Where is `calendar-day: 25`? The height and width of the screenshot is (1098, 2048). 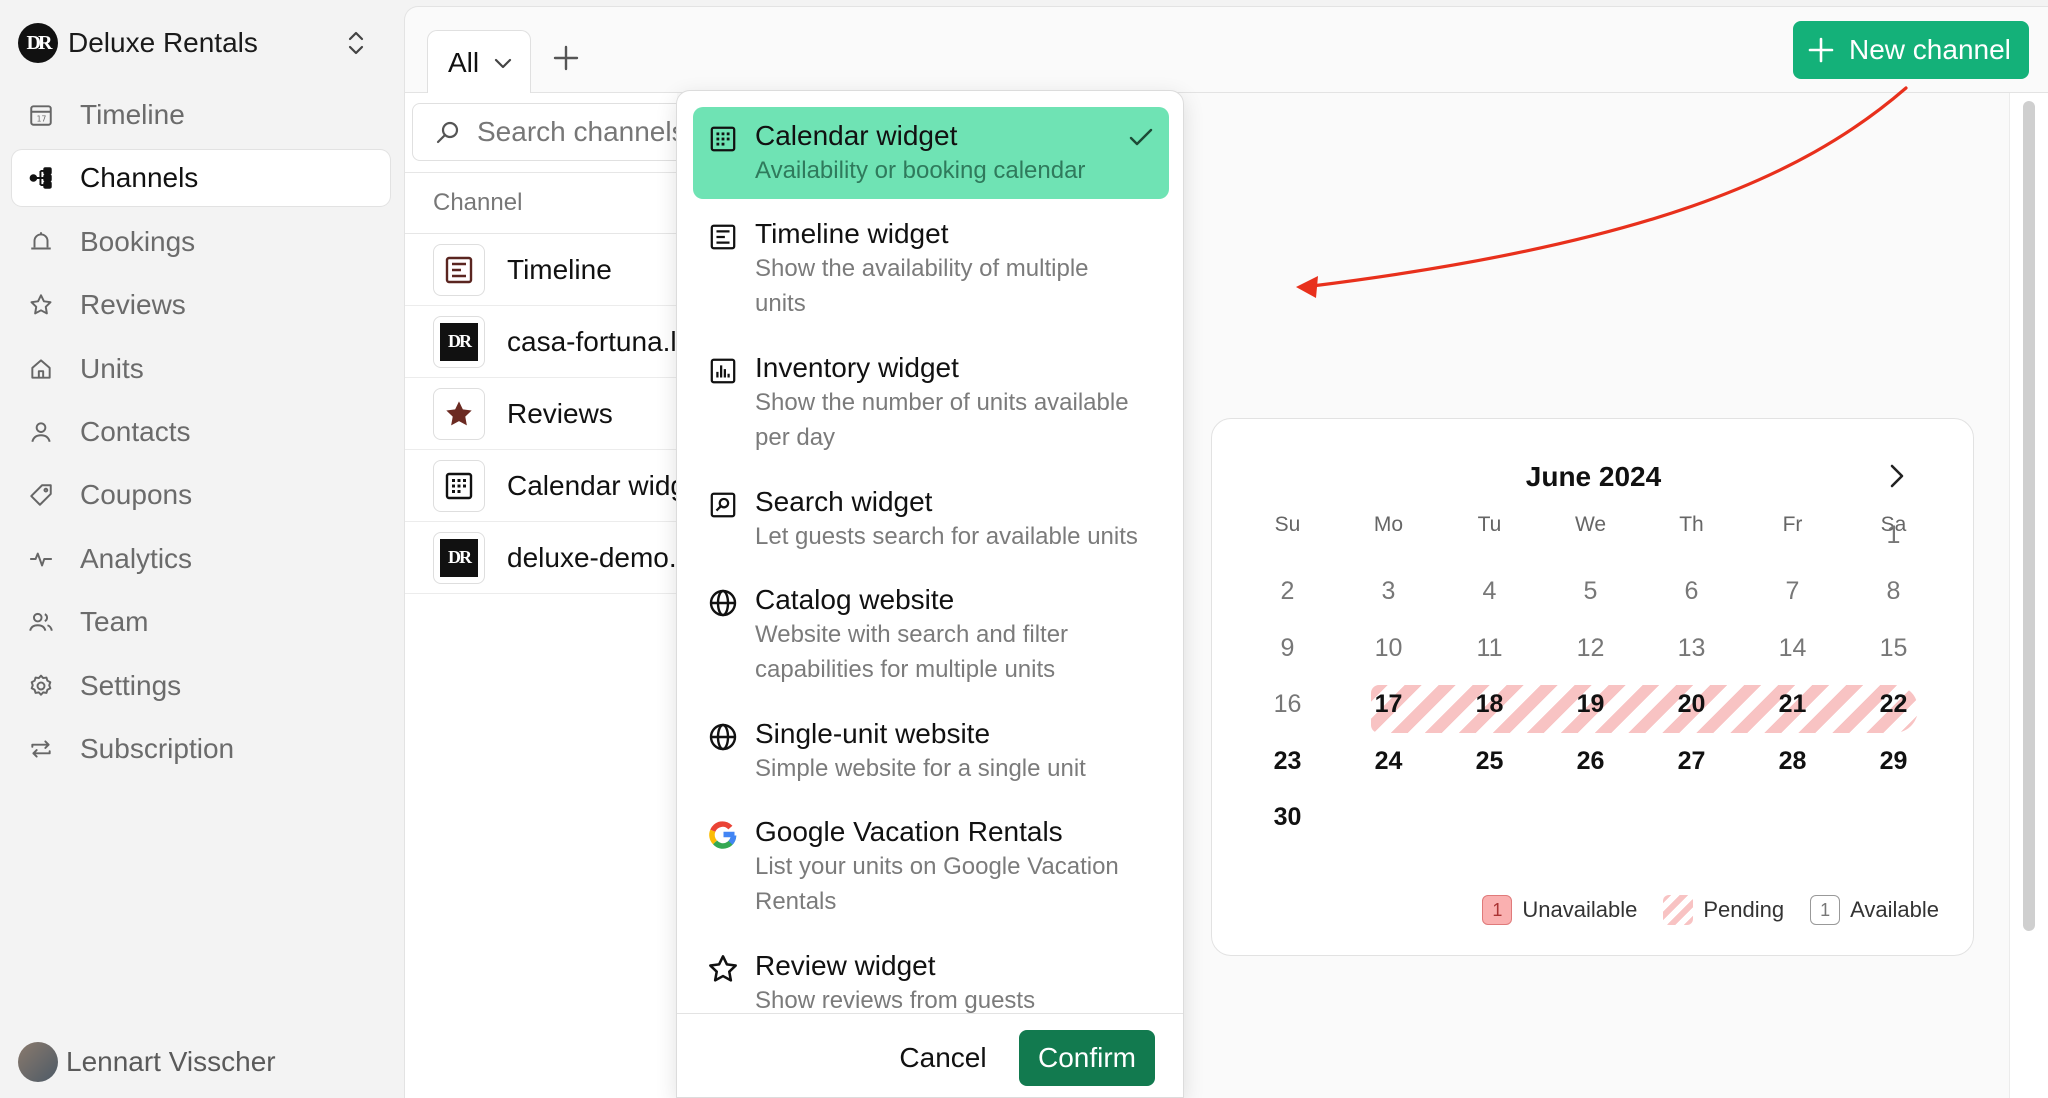 calendar-day: 25 is located at coordinates (1490, 761).